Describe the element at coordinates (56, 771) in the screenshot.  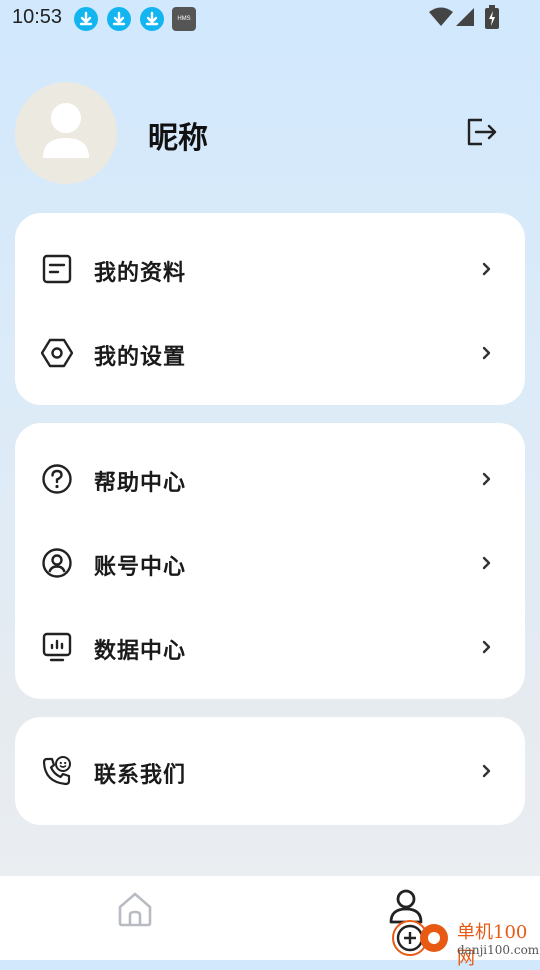
I see `contact-phone-icon` at that location.